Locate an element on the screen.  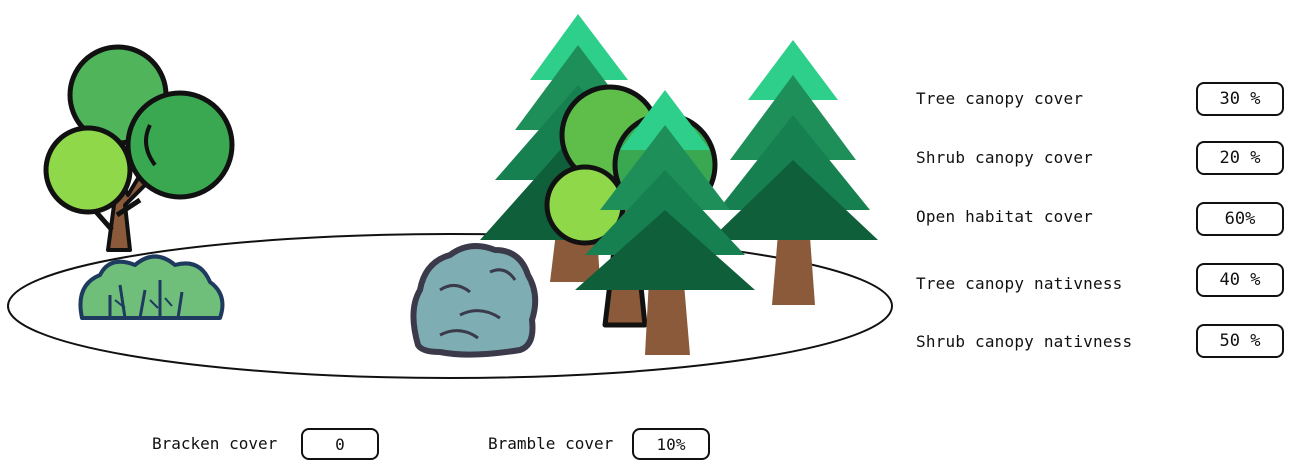
metric-value-tree-canopy-cover: 30 % is located at coordinates (1240, 99).